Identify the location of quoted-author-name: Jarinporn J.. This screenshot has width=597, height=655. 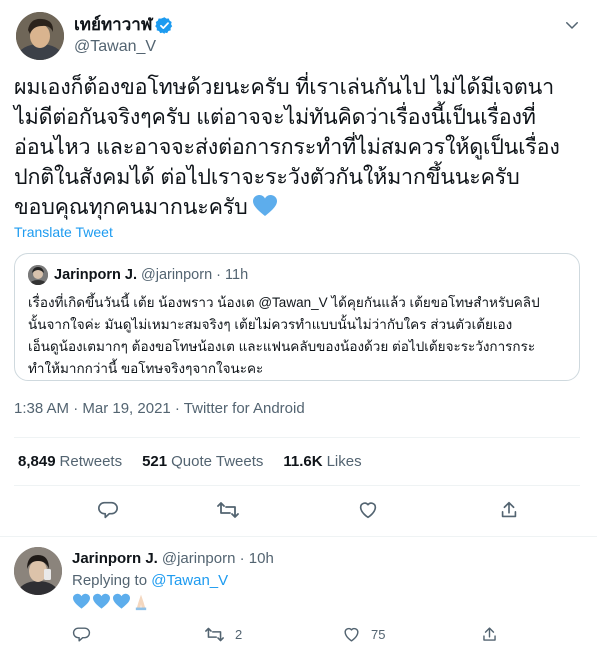
(95, 275).